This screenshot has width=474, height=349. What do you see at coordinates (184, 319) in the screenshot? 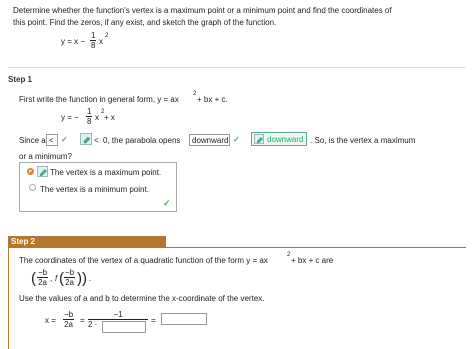
I see `x-coordinate-input` at bounding box center [184, 319].